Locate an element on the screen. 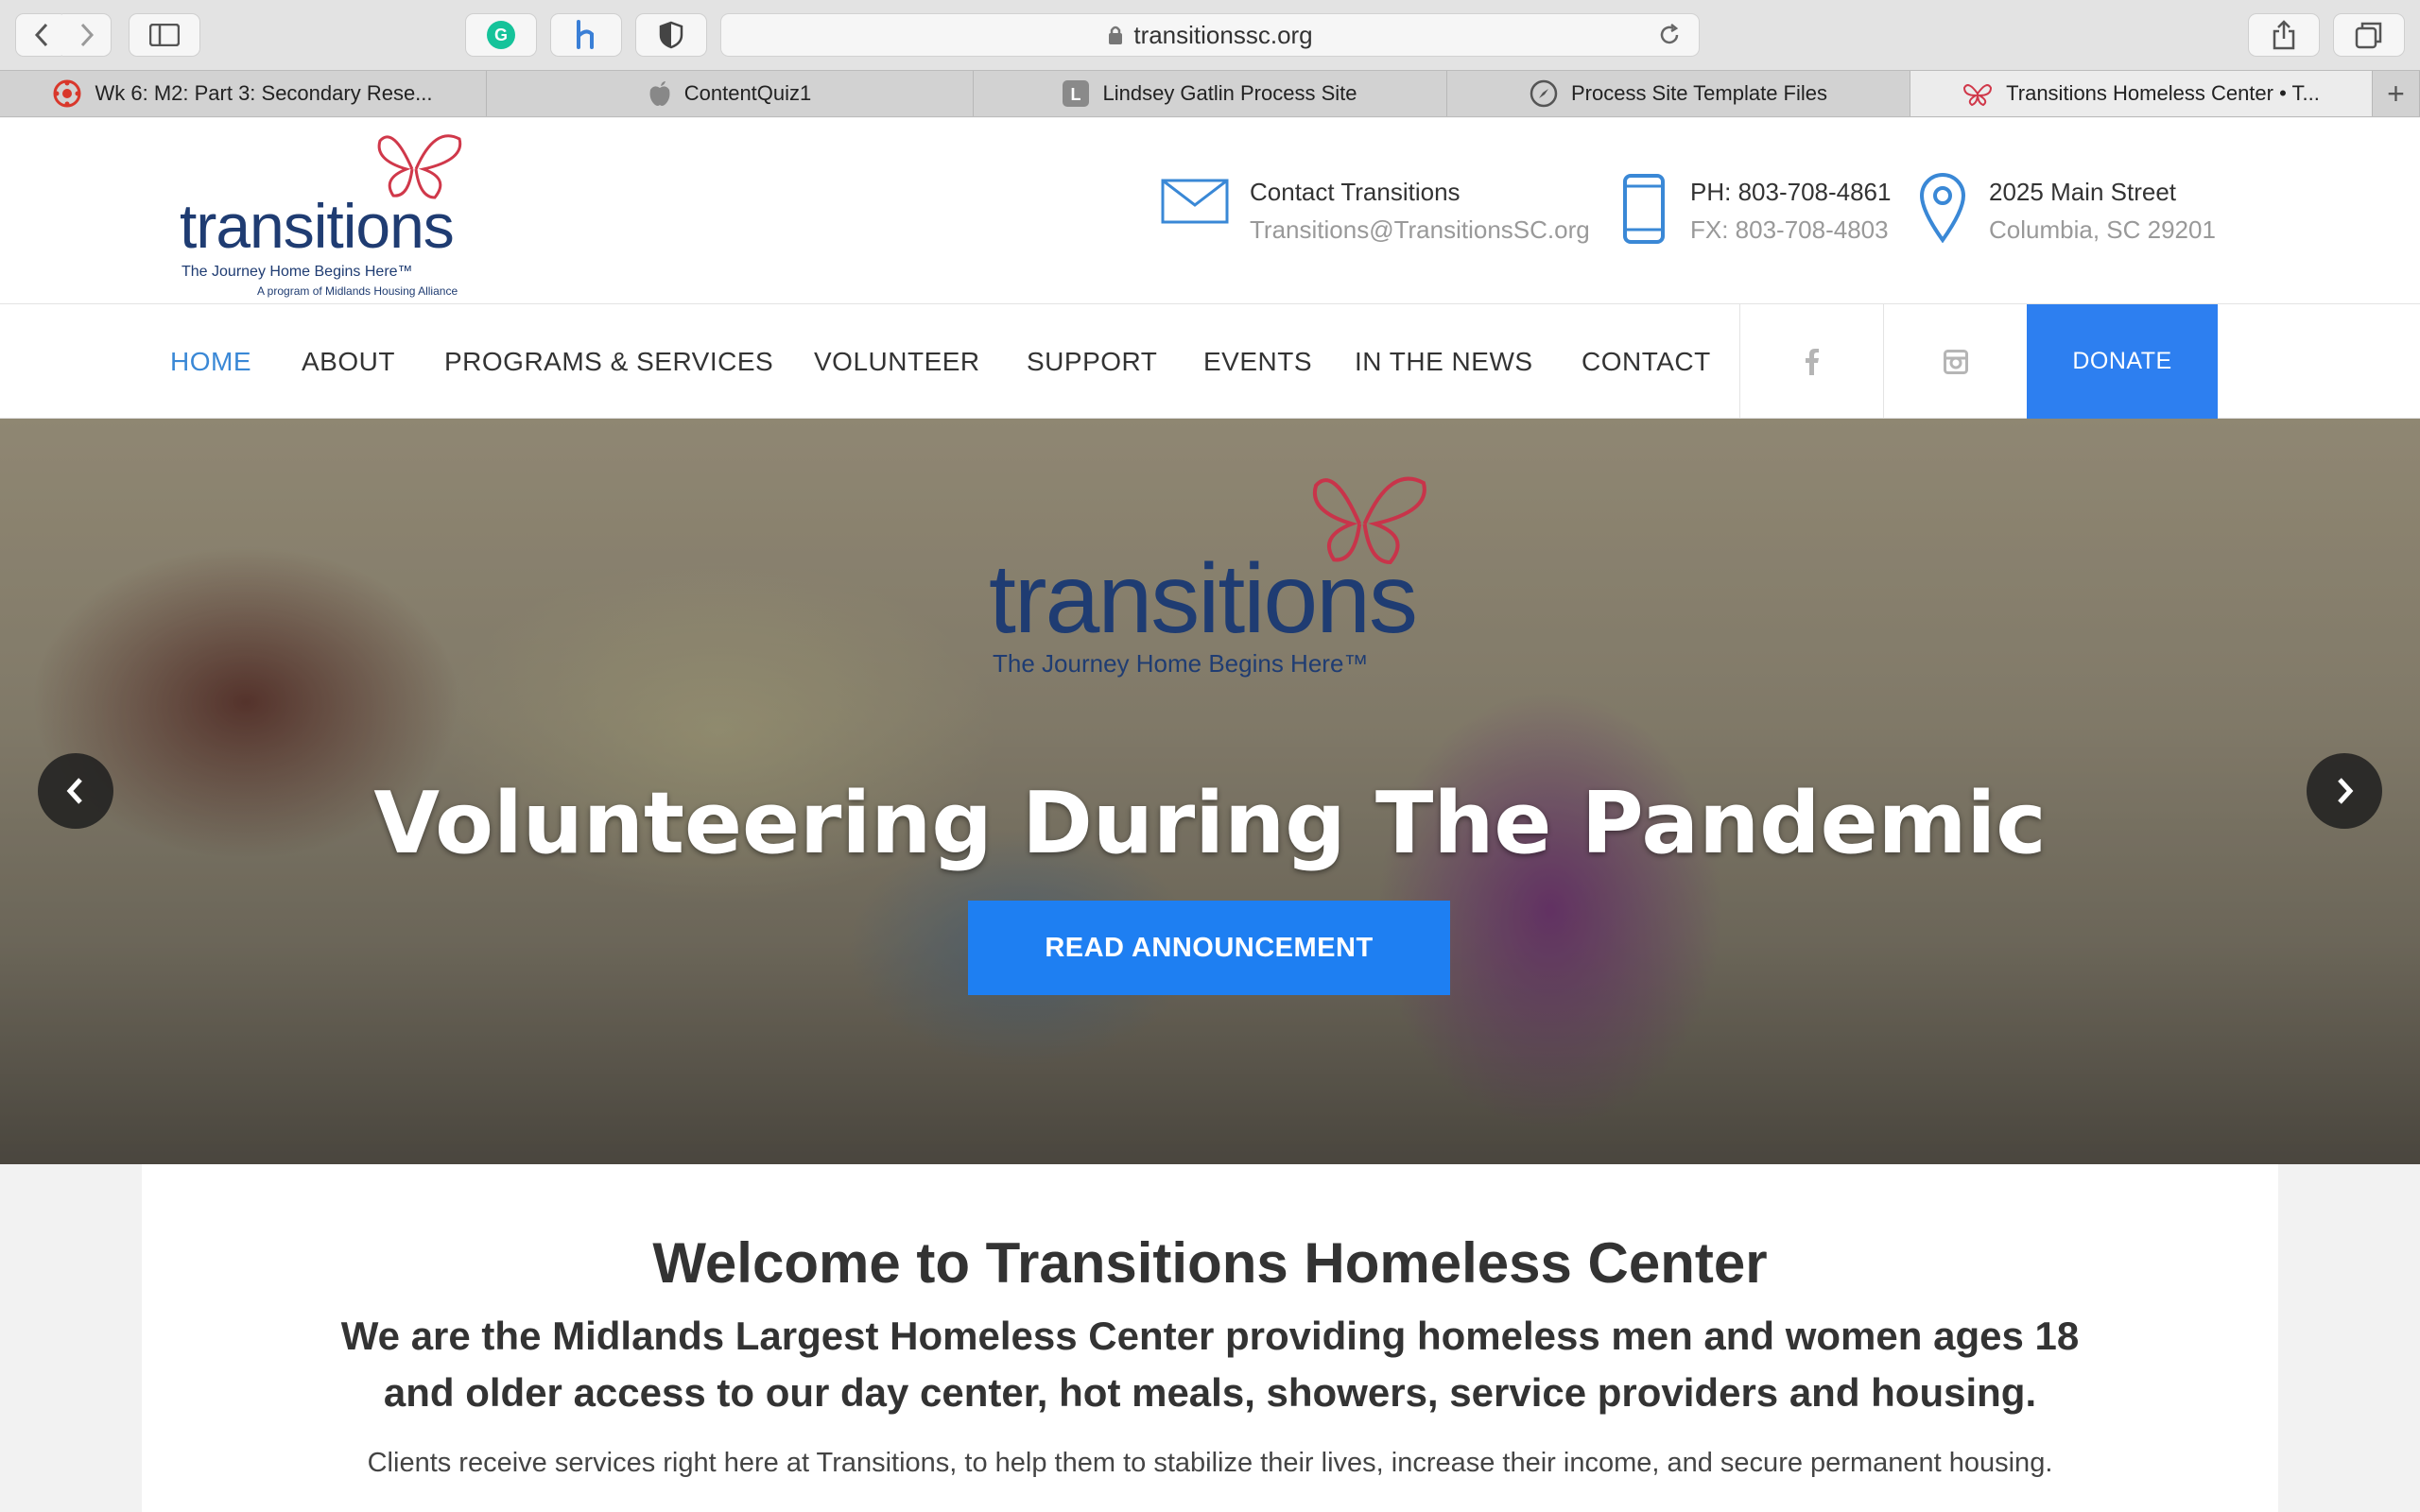 The width and height of the screenshot is (2420, 1512). tab-process-site: L Lindsey Gatlin Process Site is located at coordinates (1210, 93).